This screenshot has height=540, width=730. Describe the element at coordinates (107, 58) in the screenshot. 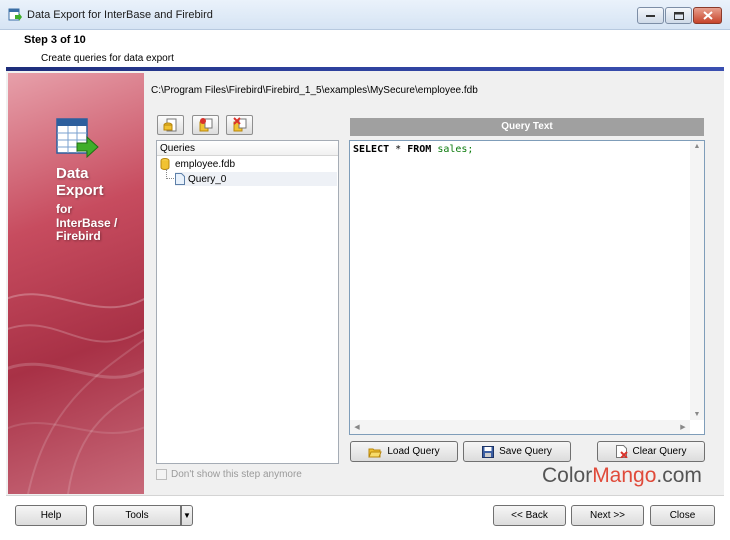

I see `step-description: Create queries for data export` at that location.